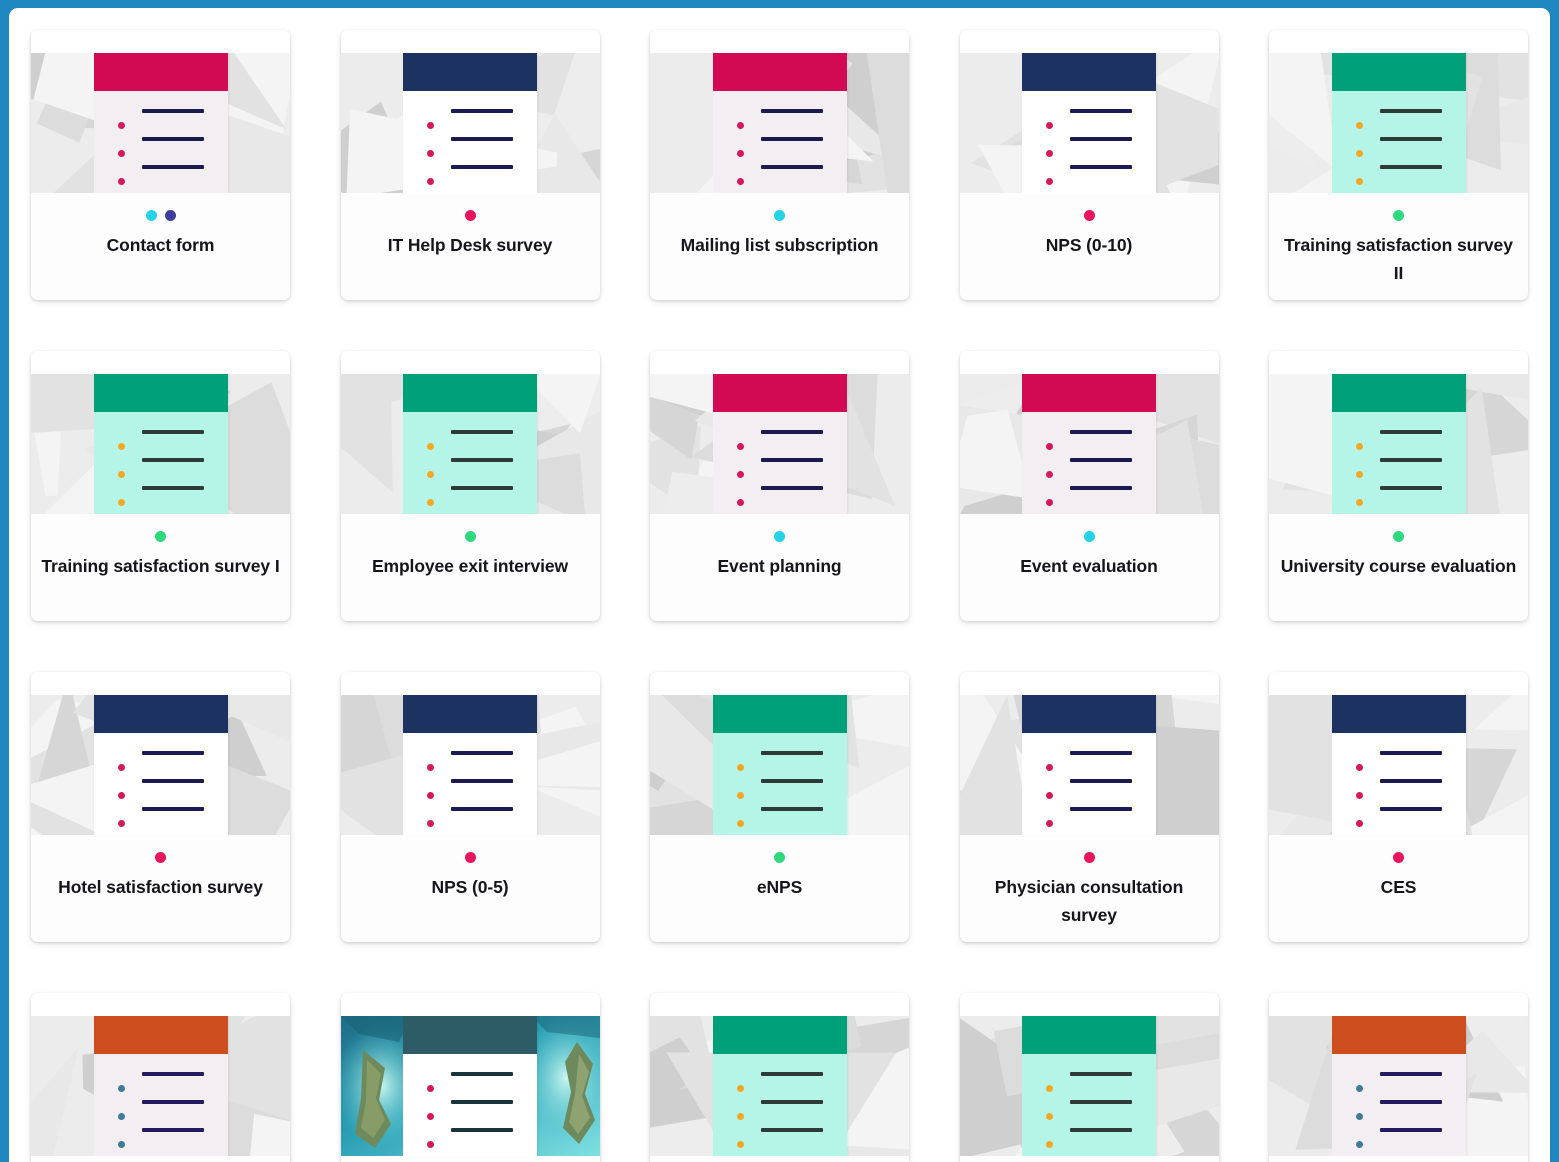 The image size is (1559, 1162). Describe the element at coordinates (470, 1159) in the screenshot. I see `card-footer` at that location.